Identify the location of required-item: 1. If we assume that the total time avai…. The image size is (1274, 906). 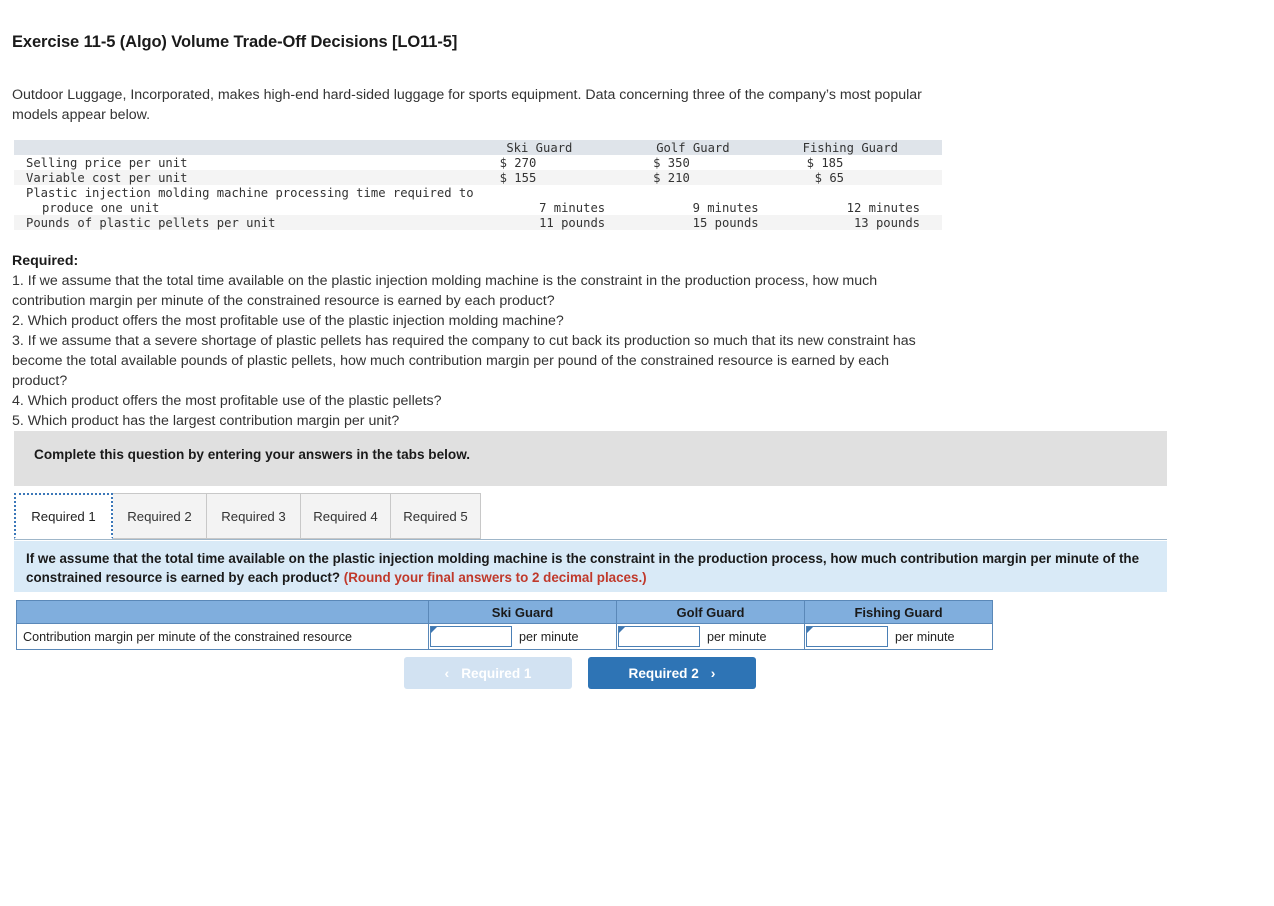
(445, 291).